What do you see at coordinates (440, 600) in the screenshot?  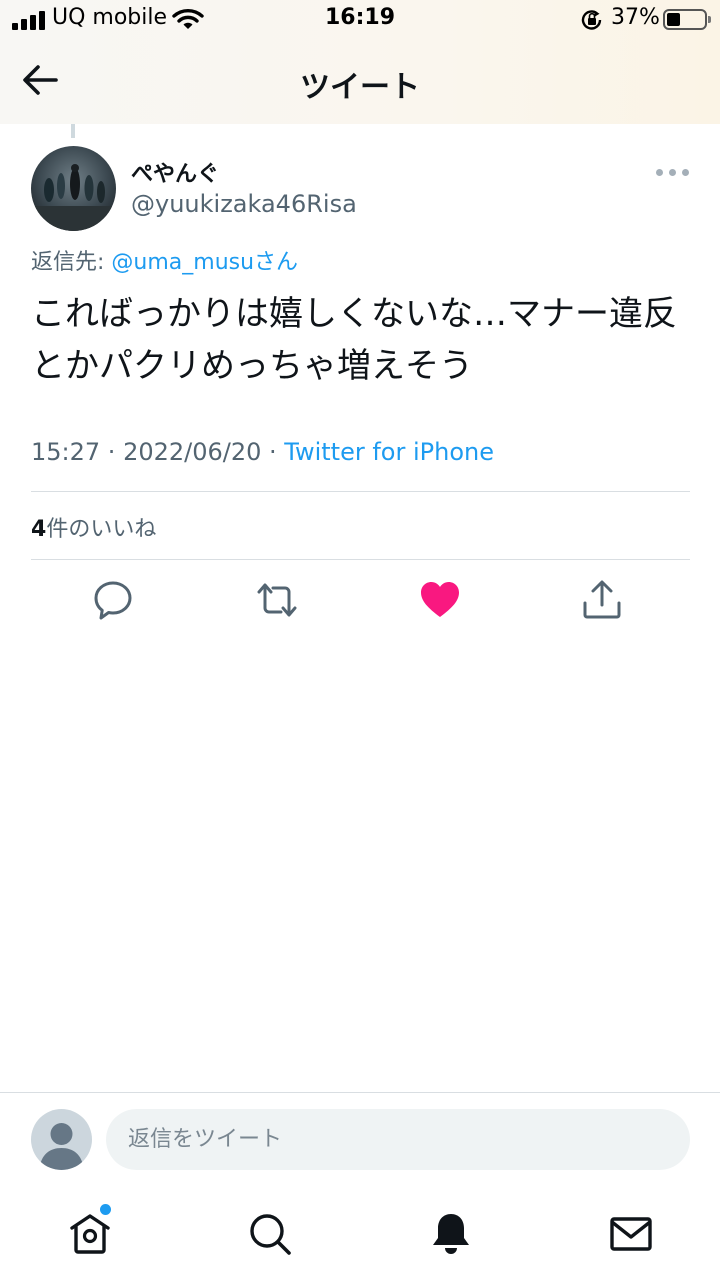 I see `heart-filled-icon` at bounding box center [440, 600].